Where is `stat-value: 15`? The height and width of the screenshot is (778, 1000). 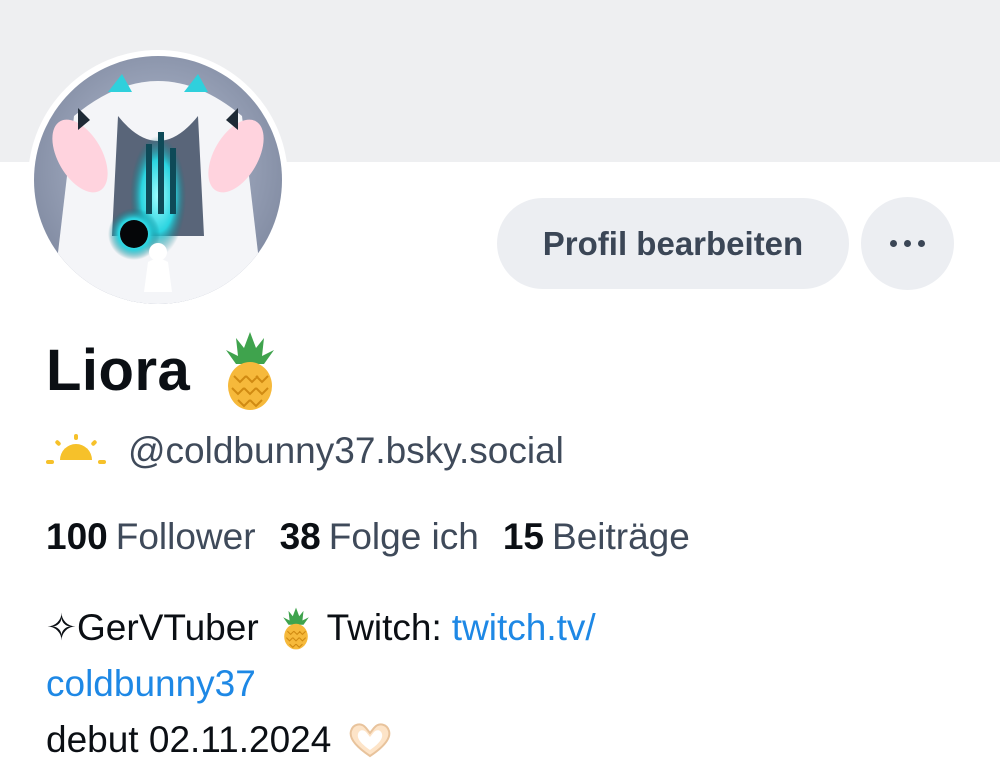 stat-value: 15 is located at coordinates (523, 536).